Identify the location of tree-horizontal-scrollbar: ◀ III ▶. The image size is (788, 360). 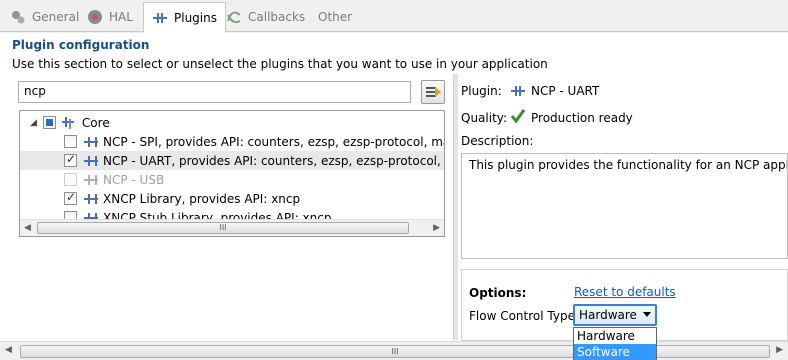
(232, 227).